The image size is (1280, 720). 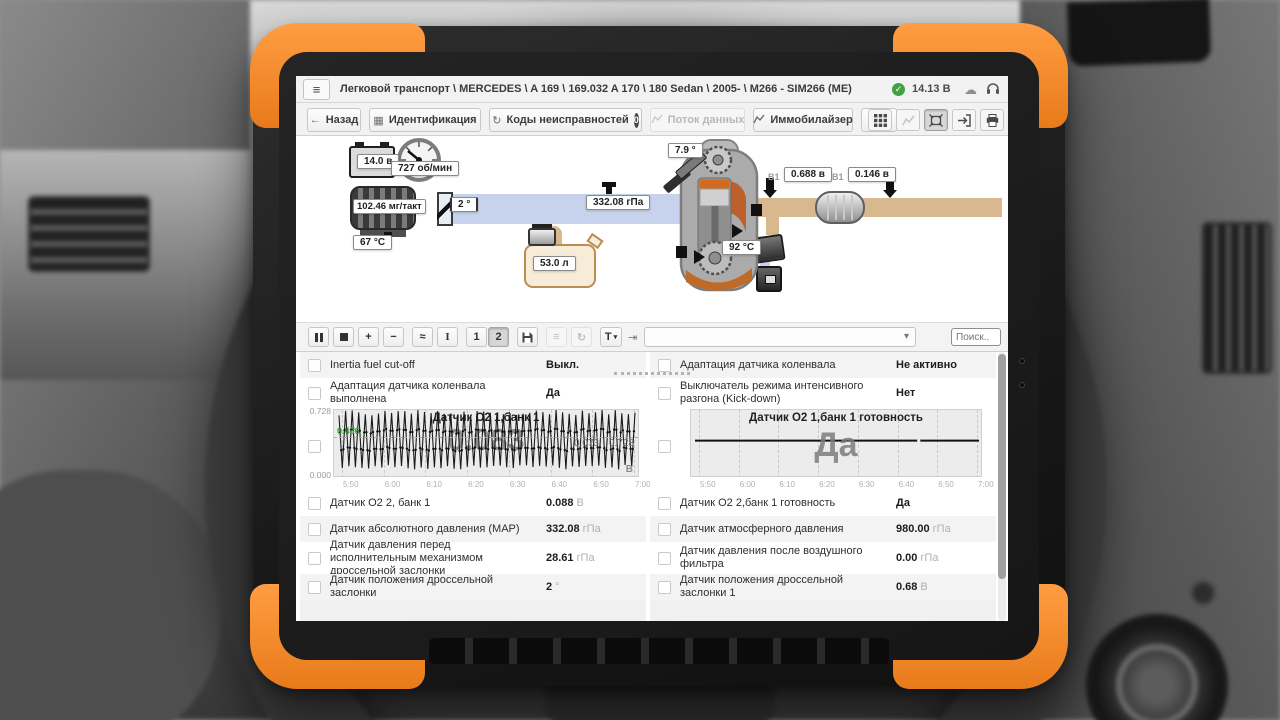 What do you see at coordinates (570, 558) in the screenshot?
I see `row-value: 28.61 гПа` at bounding box center [570, 558].